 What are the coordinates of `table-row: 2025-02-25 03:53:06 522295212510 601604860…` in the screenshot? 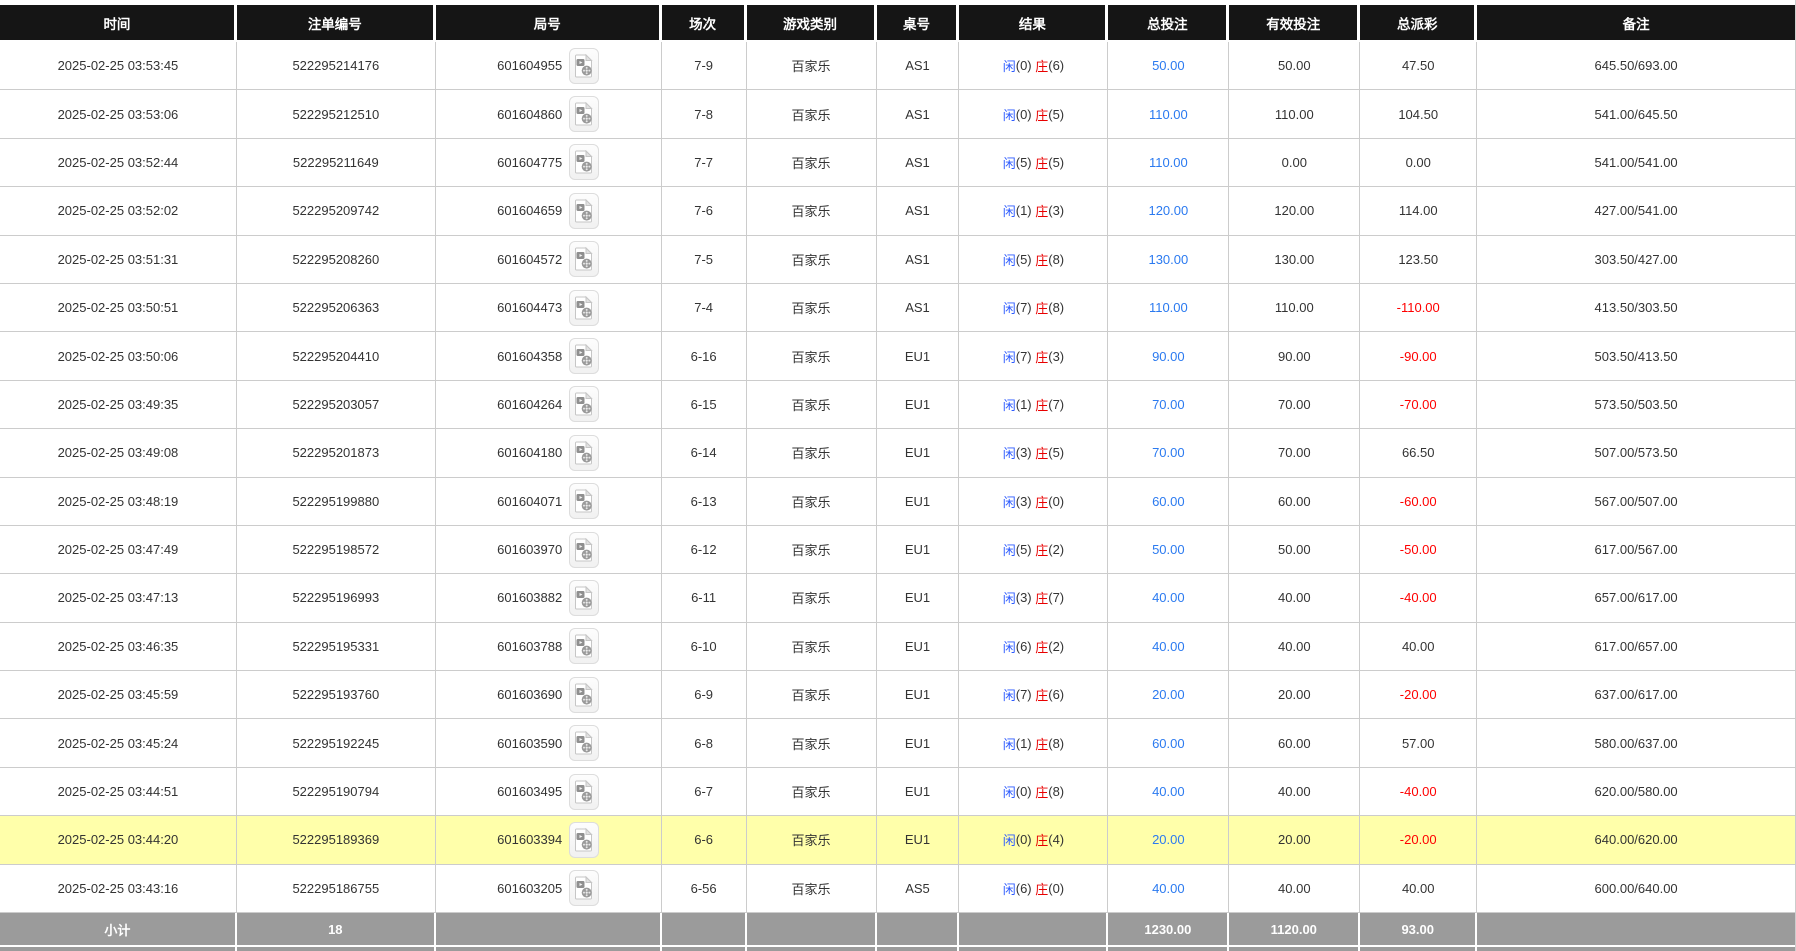 It's located at (897, 114).